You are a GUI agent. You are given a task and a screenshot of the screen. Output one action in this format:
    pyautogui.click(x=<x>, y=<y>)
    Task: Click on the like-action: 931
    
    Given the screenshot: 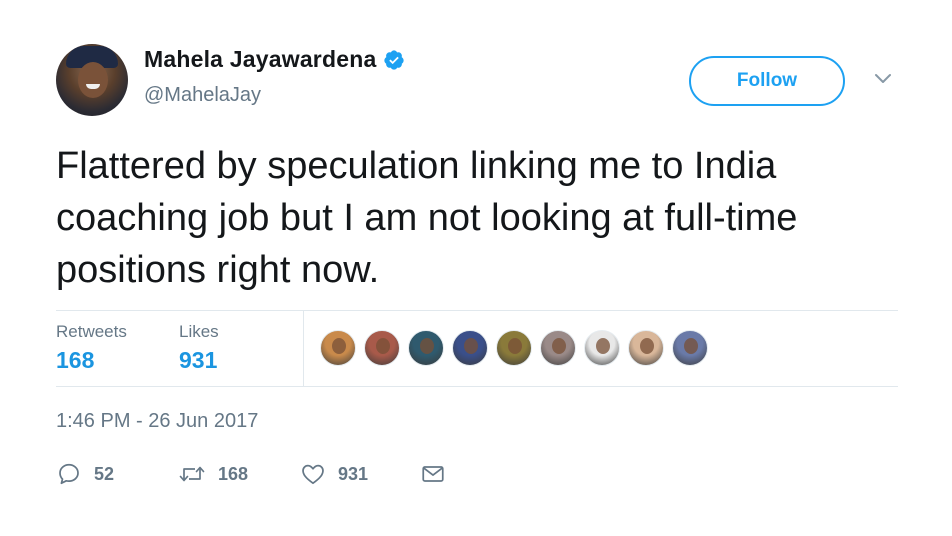 What is the action you would take?
    pyautogui.click(x=334, y=474)
    